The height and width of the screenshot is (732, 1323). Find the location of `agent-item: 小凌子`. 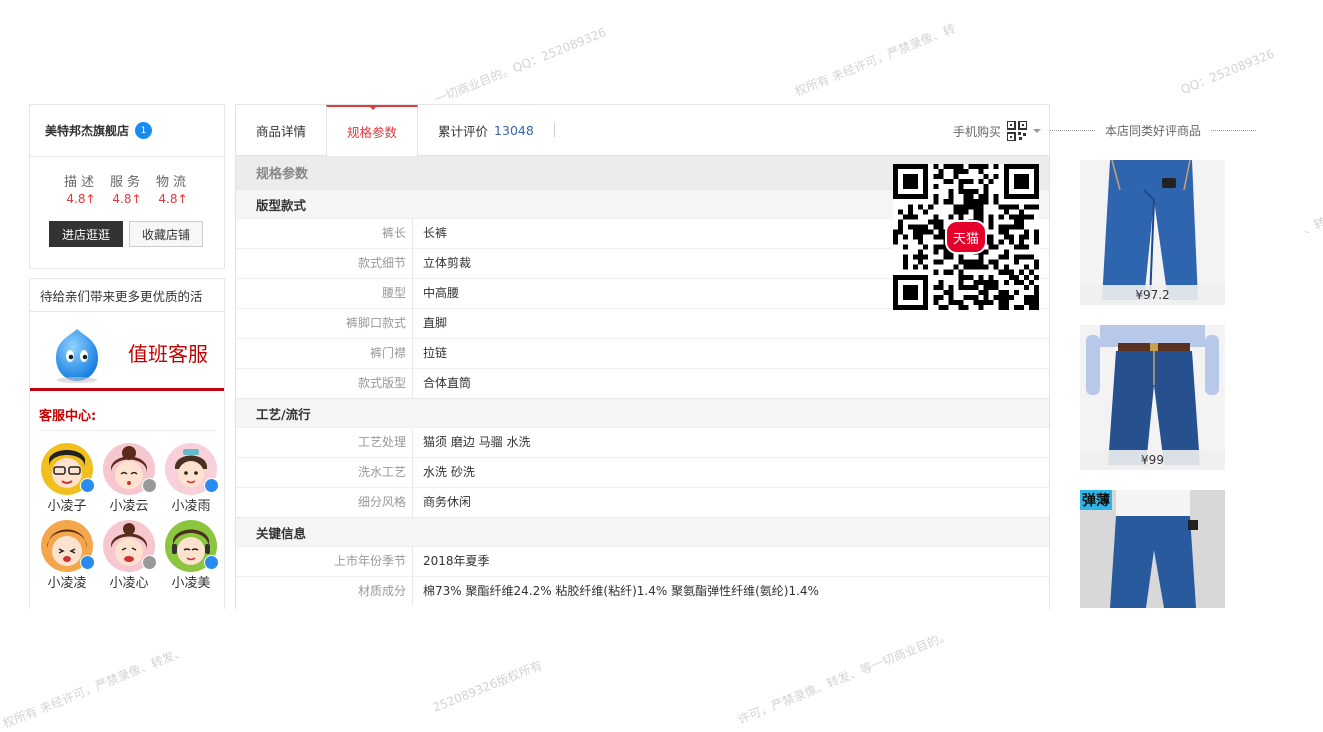

agent-item: 小凌子 is located at coordinates (67, 478).